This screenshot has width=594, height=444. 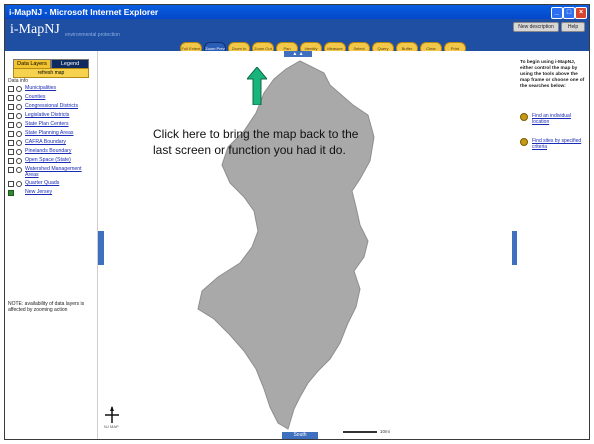 I want to click on scale-bar-label: 10mi, so click(x=385, y=431).